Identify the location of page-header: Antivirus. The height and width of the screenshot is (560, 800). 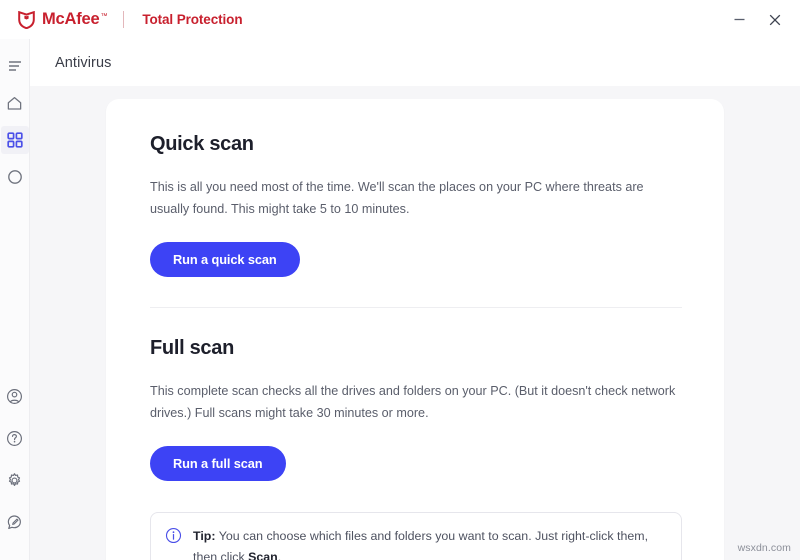
(415, 62).